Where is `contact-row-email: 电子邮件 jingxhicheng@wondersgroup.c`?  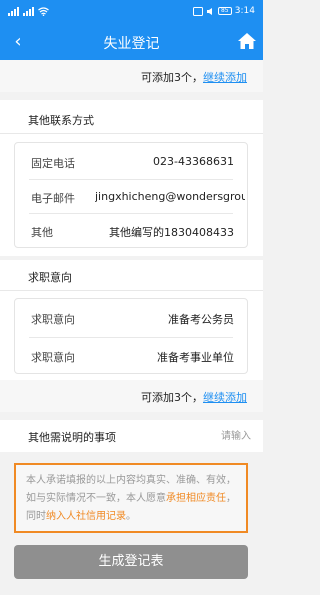 contact-row-email: 电子邮件 jingxhicheng@wondersgroup.c is located at coordinates (132, 197).